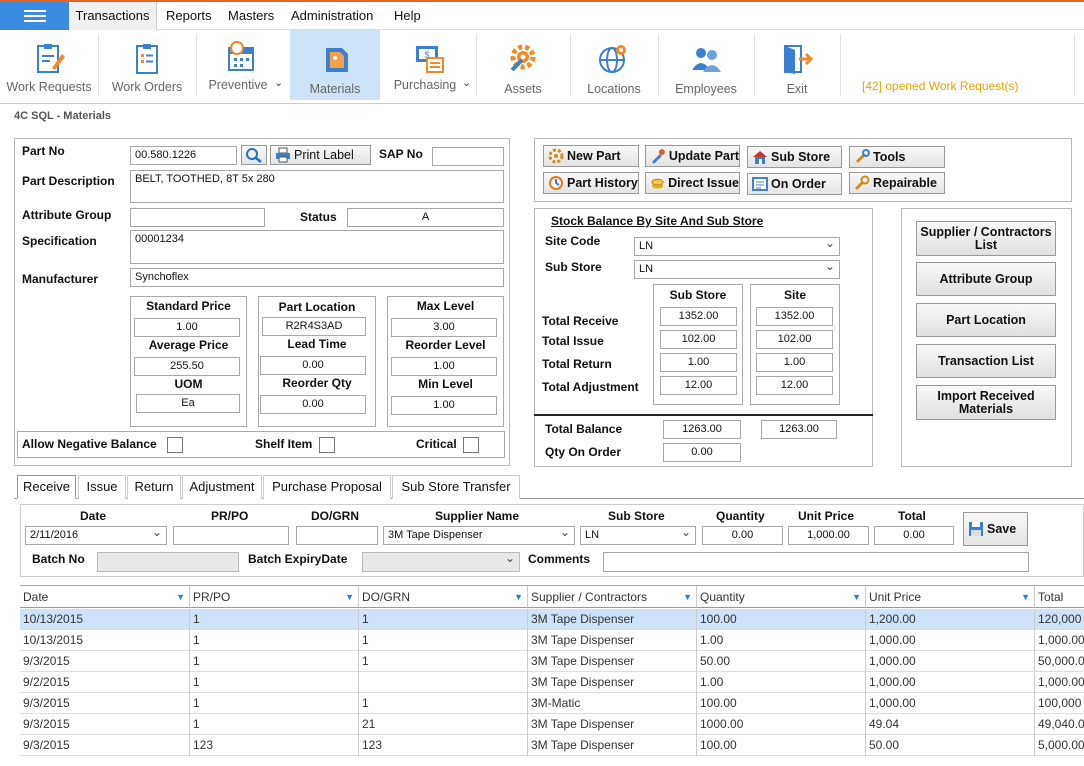  What do you see at coordinates (313, 404) in the screenshot?
I see `reorder-qty-input: 0.00` at bounding box center [313, 404].